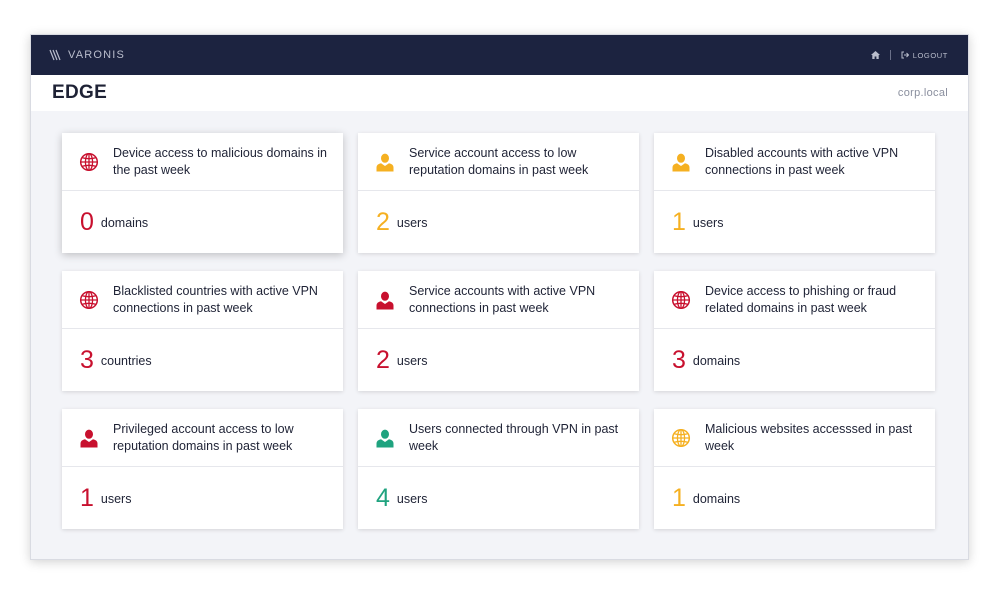 The height and width of the screenshot is (600, 1000). I want to click on logout-button: LOGOUT, so click(924, 55).